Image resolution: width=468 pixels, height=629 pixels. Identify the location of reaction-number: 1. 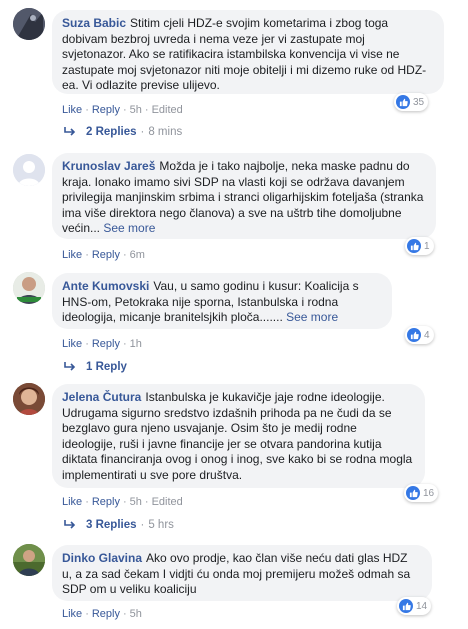
(427, 246).